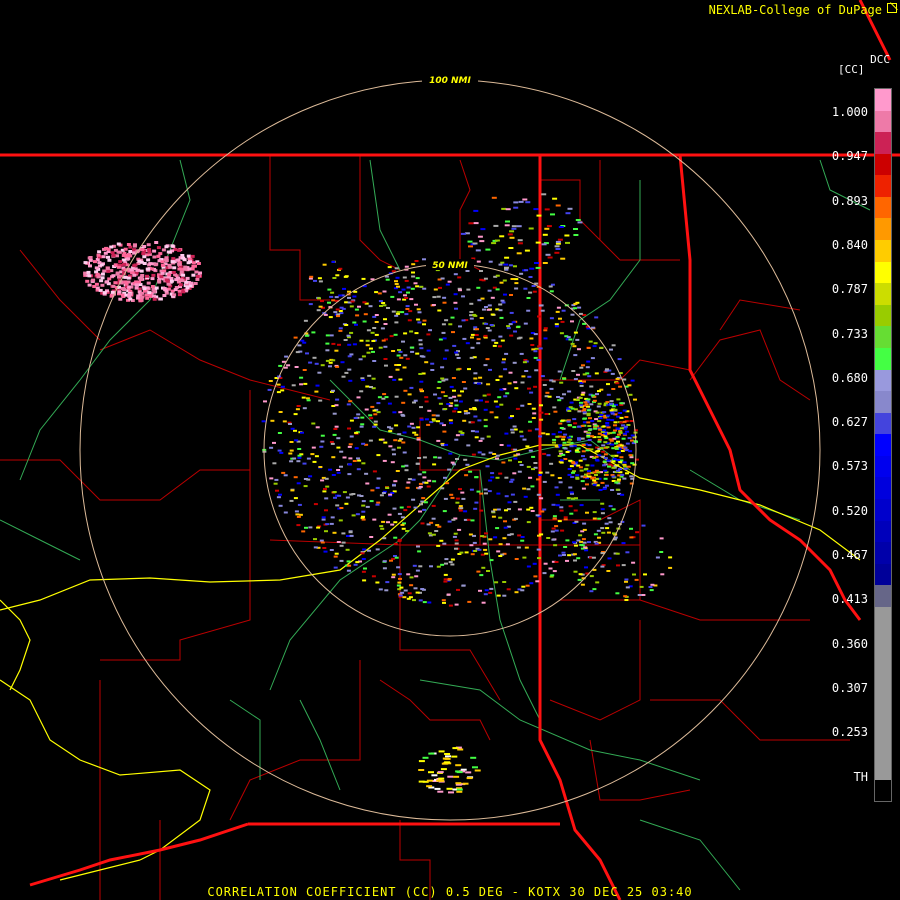 The width and height of the screenshot is (900, 900). I want to click on legend-unit: [CC], so click(851, 69).